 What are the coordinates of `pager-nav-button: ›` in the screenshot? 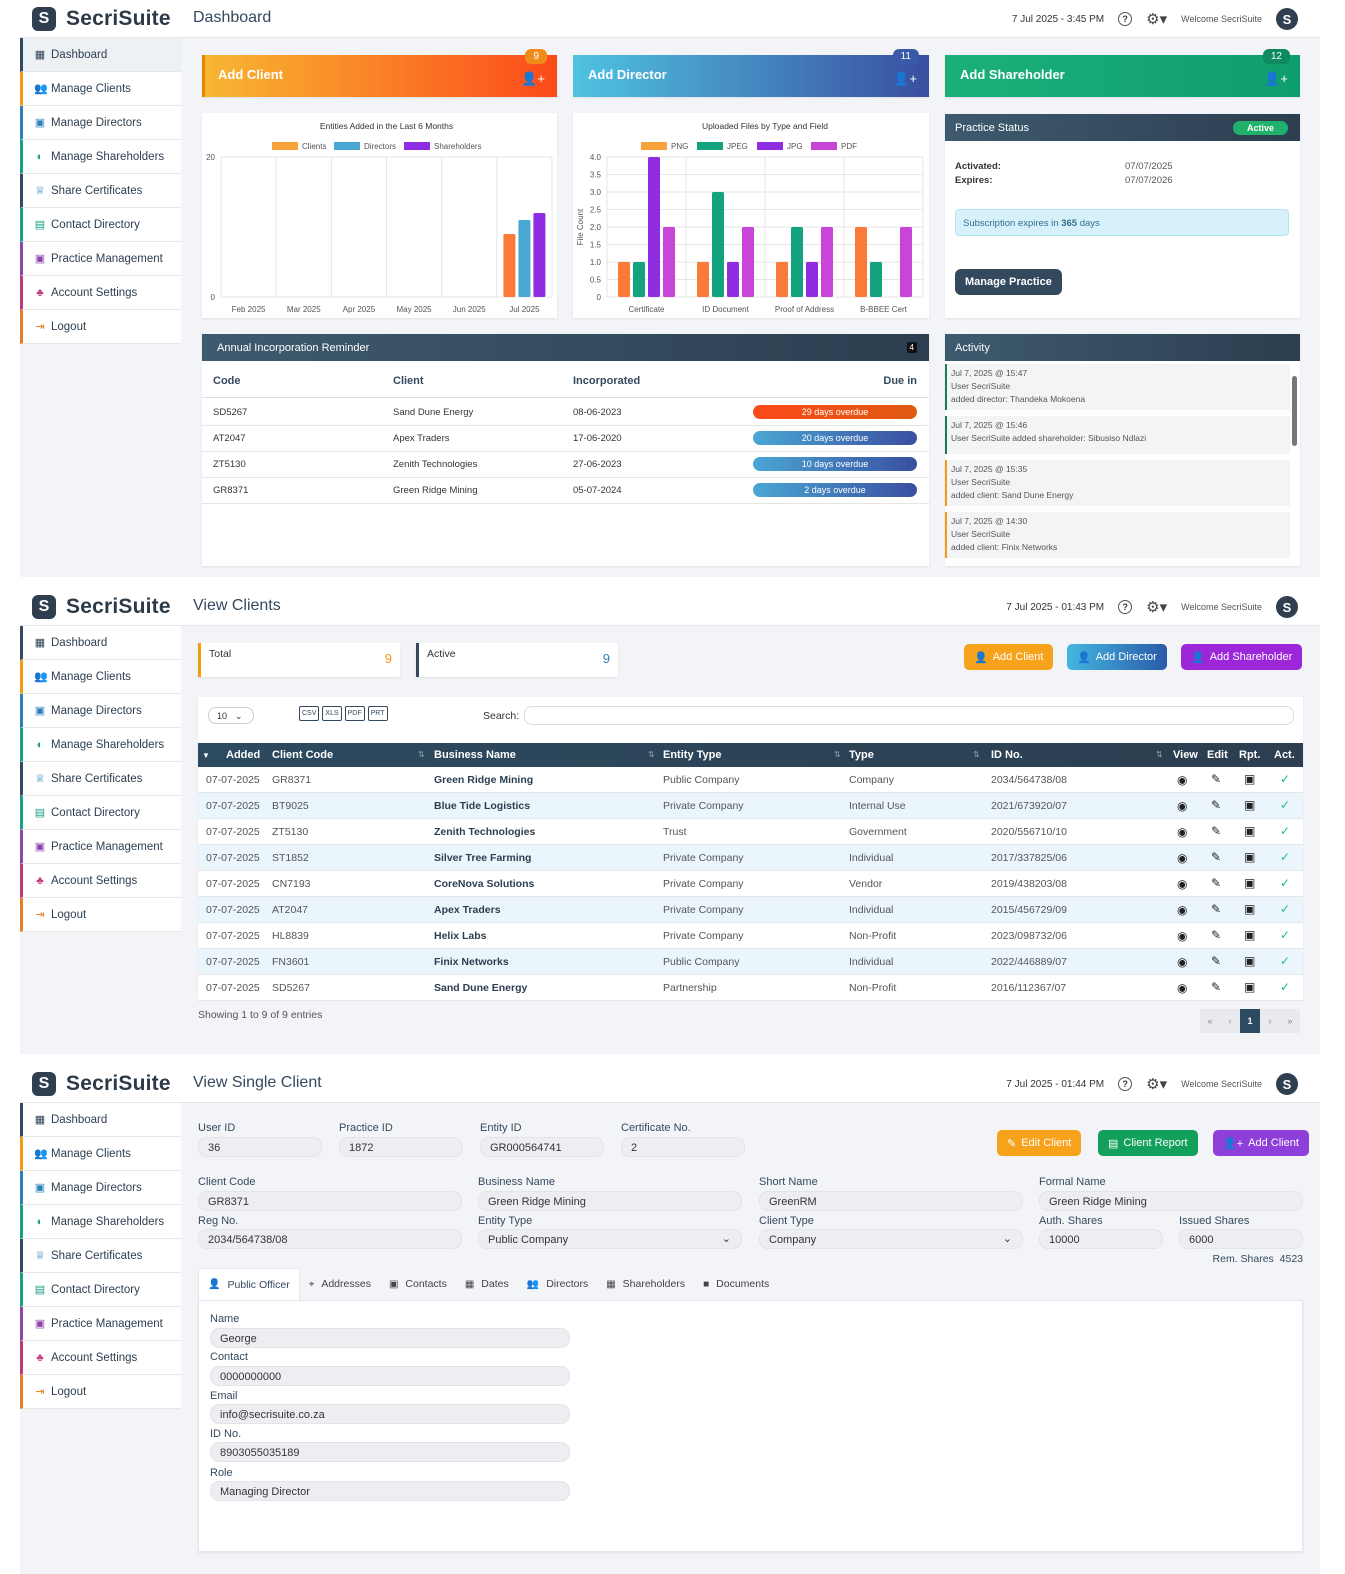 It's located at (1270, 1021).